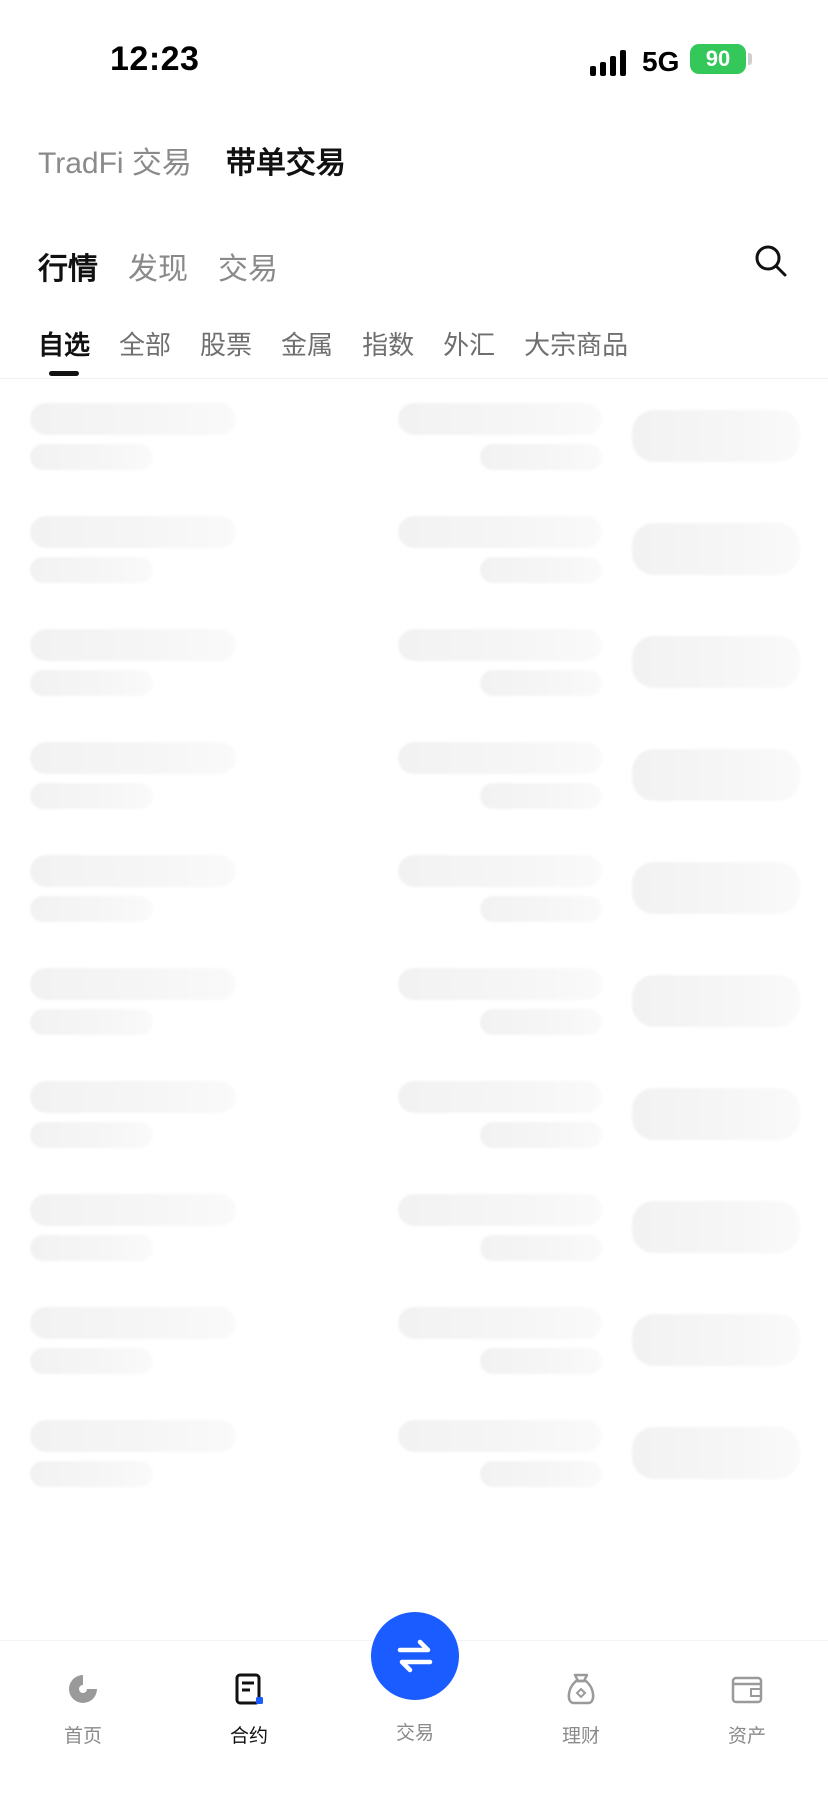 The image size is (828, 1801). Describe the element at coordinates (415, 1731) in the screenshot. I see `nav-label-trade: 交易` at that location.